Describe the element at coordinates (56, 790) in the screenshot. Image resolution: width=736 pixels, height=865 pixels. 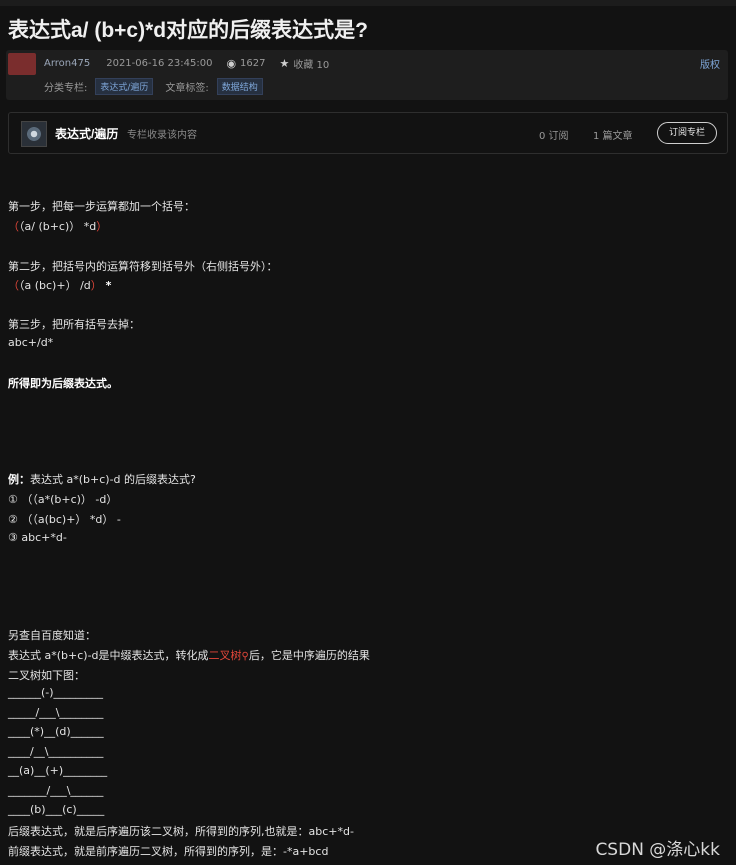
I see `tree-line: _______/___\______` at that location.